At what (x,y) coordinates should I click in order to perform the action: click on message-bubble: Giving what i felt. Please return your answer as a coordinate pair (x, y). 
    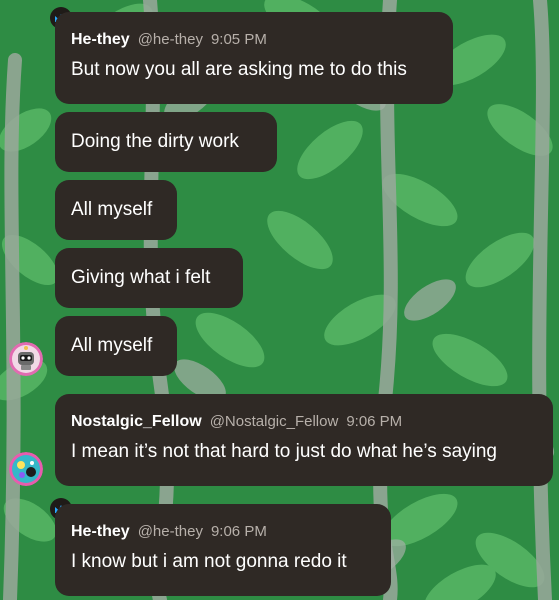
    Looking at the image, I should click on (149, 278).